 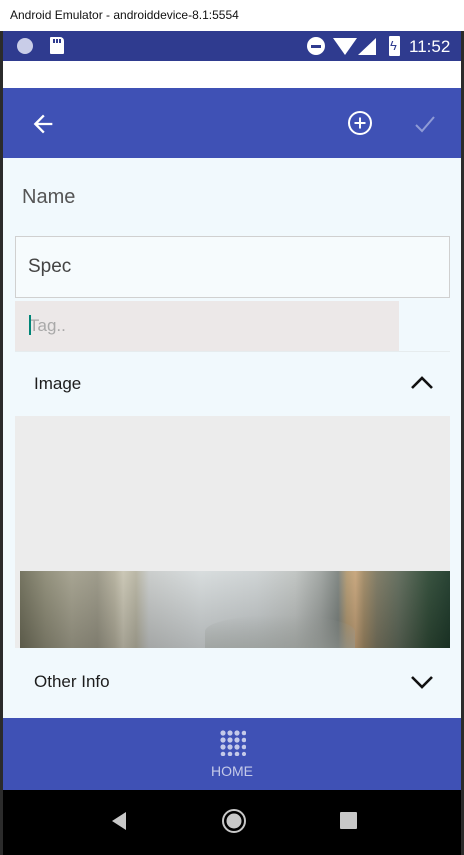 I want to click on status-time: 11:52, so click(x=430, y=46).